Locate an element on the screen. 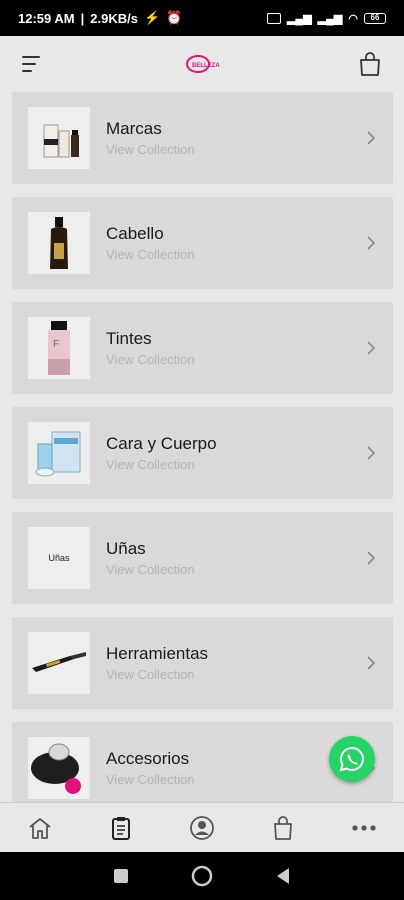  signal-icon-2: ▂▄▆ is located at coordinates (330, 18).